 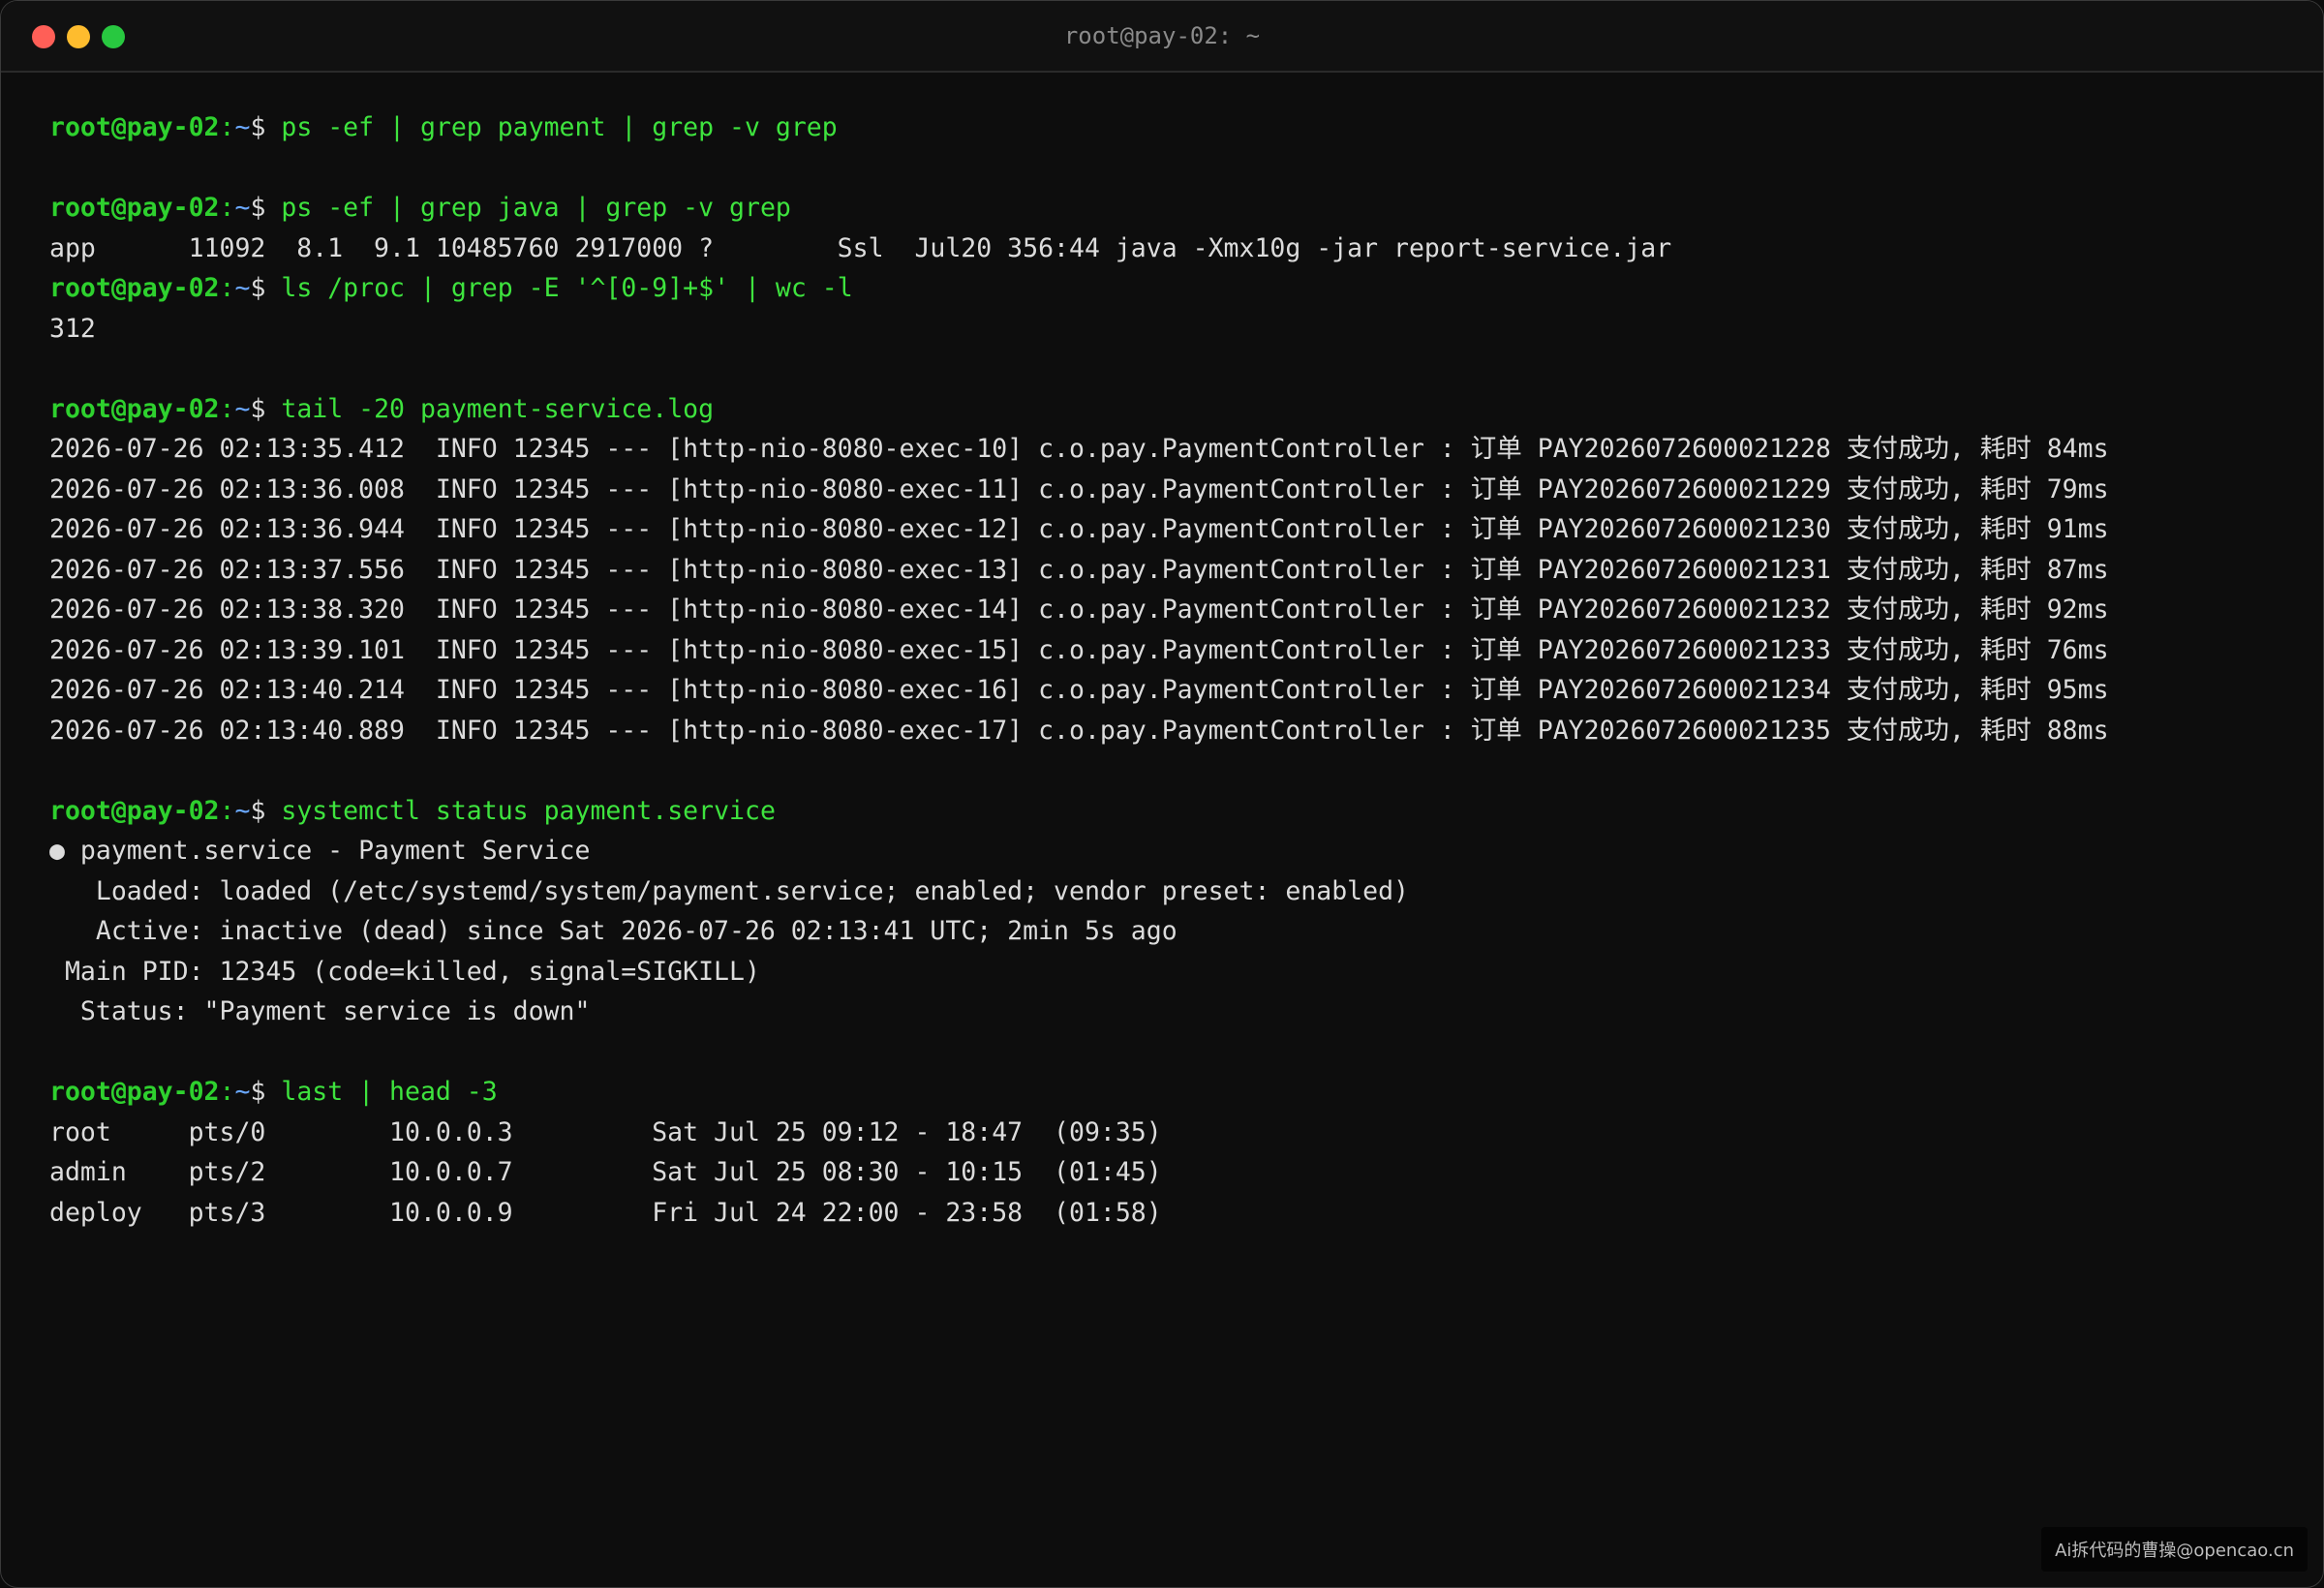 I want to click on output-line: 312, so click(x=73, y=328).